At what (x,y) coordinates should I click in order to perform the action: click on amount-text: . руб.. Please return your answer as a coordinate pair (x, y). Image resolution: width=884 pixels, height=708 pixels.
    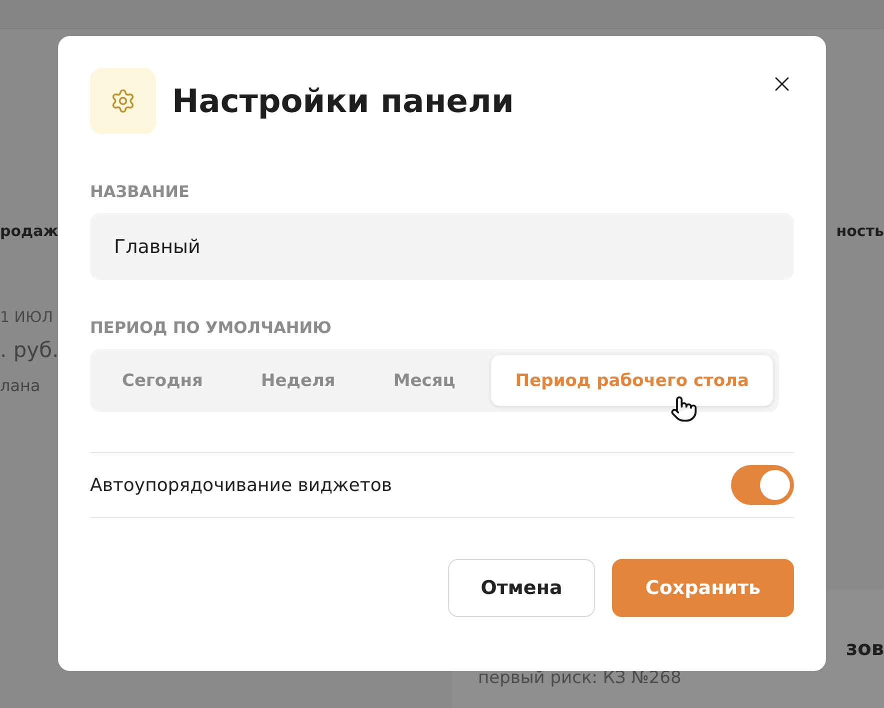
    Looking at the image, I should click on (29, 350).